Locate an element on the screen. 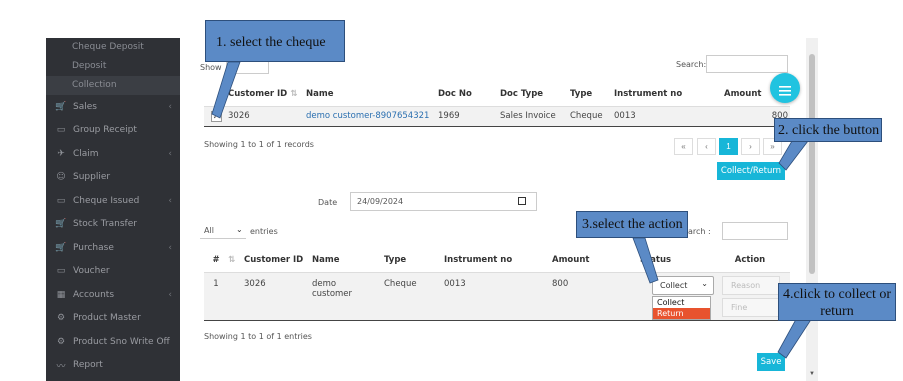  sidebar-item-voucher: ▭ Voucher is located at coordinates (113, 272).